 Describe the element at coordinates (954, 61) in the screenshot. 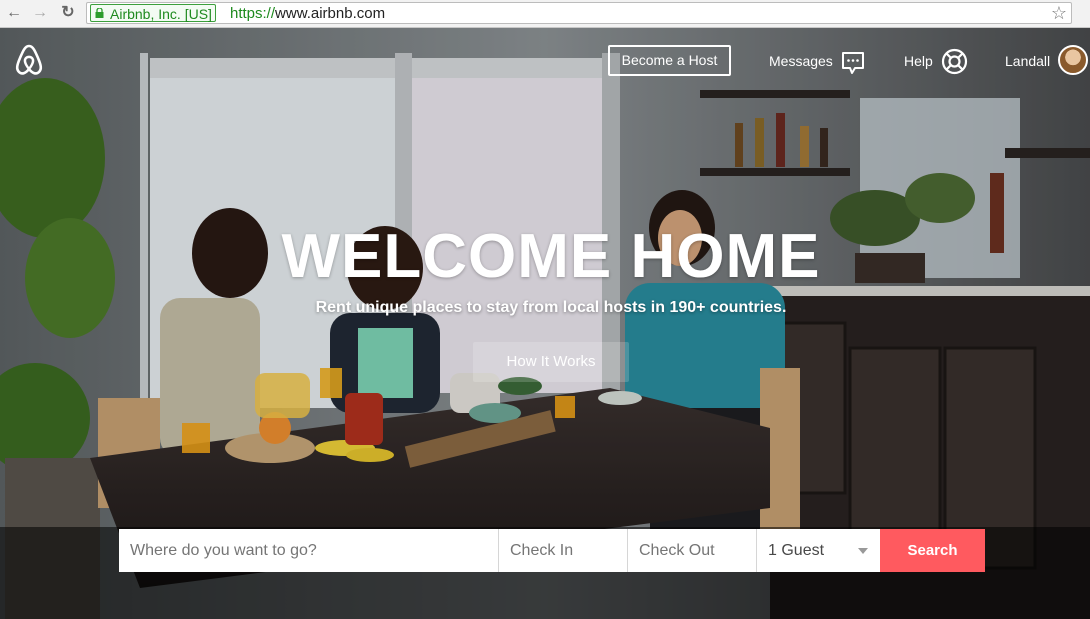

I see `lifebuoy-icon` at that location.